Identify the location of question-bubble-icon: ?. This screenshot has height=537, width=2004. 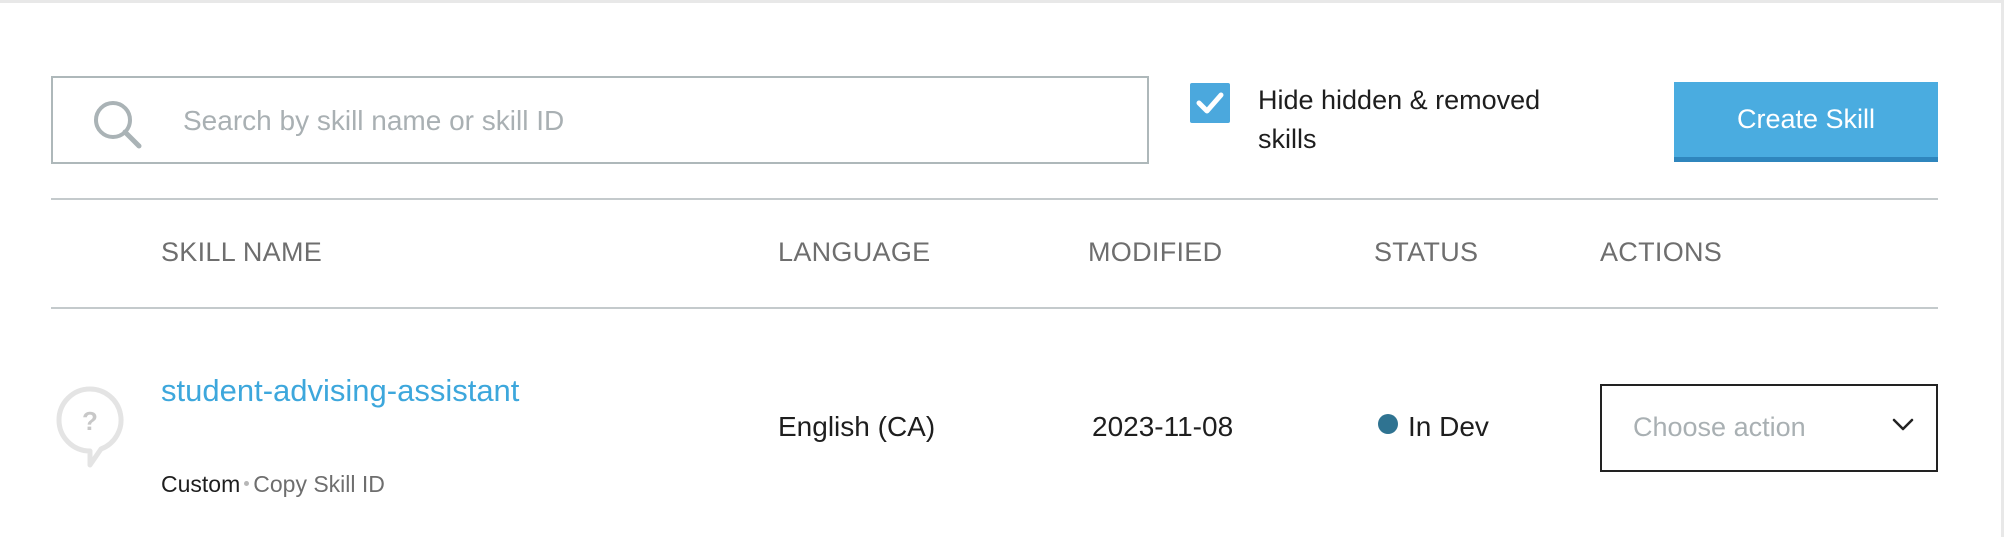
(90, 427).